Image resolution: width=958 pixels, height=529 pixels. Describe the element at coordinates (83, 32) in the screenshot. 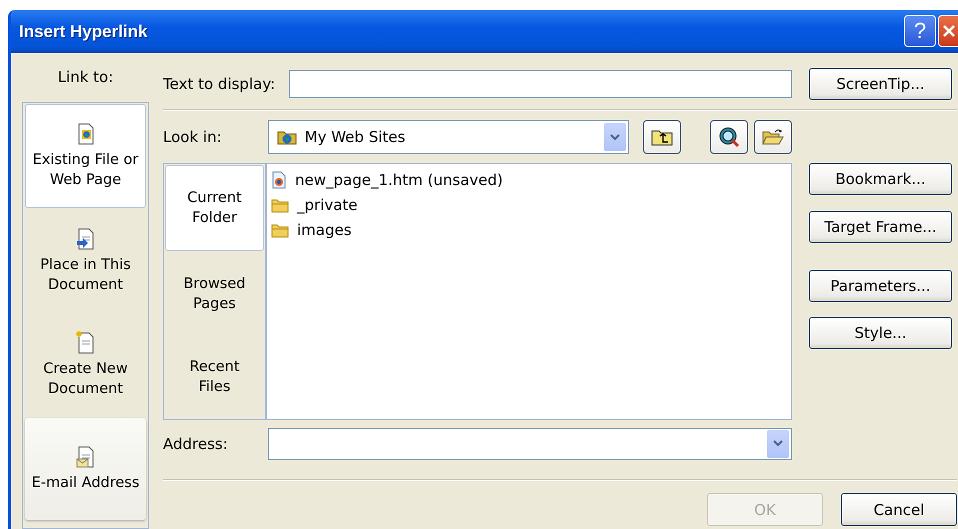

I see `window-title: Insert Hyperlink` at that location.